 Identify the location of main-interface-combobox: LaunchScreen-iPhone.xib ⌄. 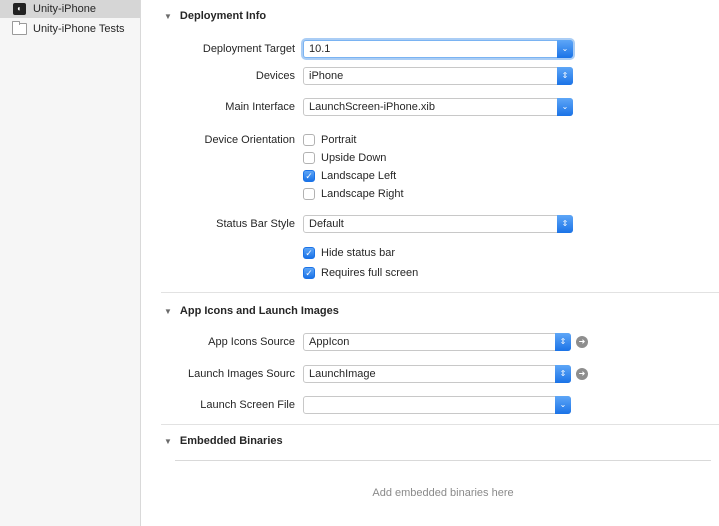
(438, 107).